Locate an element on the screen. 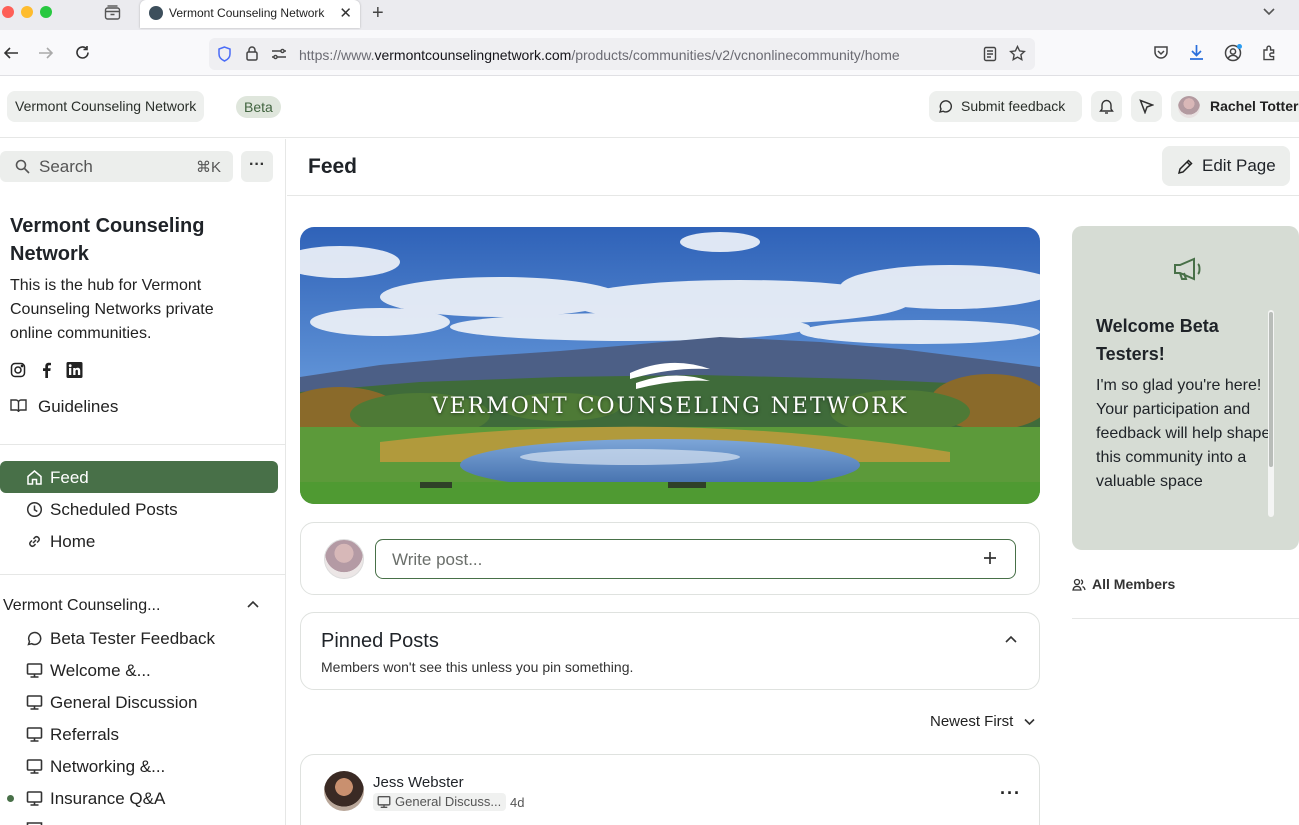 This screenshot has width=1299, height=825. channel-insurance-qa: Insurance Q&A is located at coordinates (139, 798).